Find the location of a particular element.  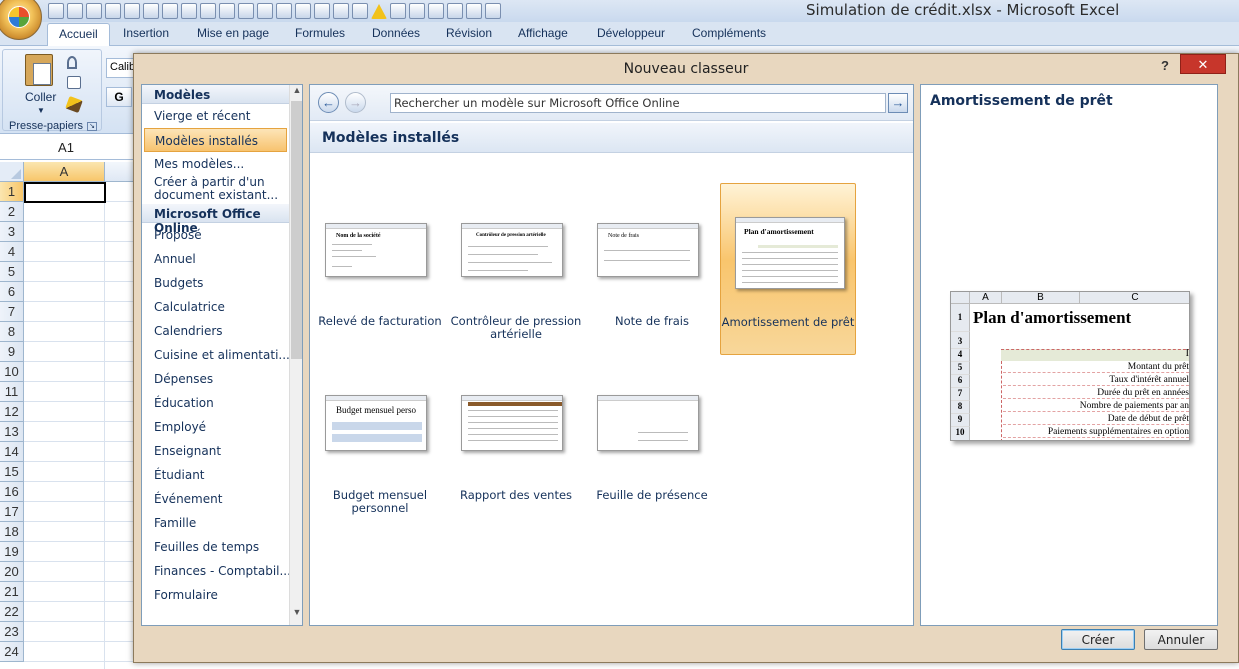

nav-item: Vierge et récent is located at coordinates (215, 116).